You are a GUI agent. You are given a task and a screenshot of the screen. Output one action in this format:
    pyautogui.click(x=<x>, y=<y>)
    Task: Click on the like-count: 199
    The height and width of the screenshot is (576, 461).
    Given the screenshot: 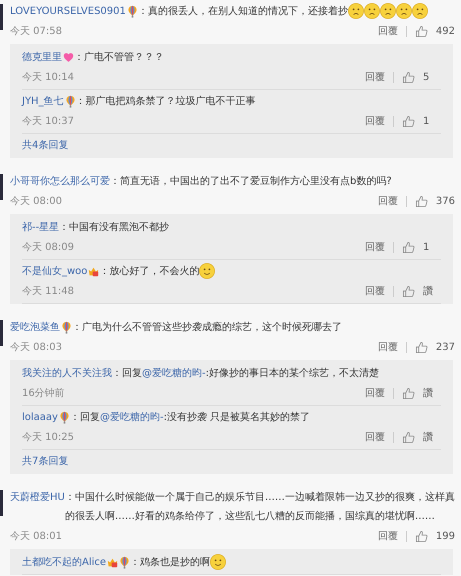 What is the action you would take?
    pyautogui.click(x=445, y=536)
    